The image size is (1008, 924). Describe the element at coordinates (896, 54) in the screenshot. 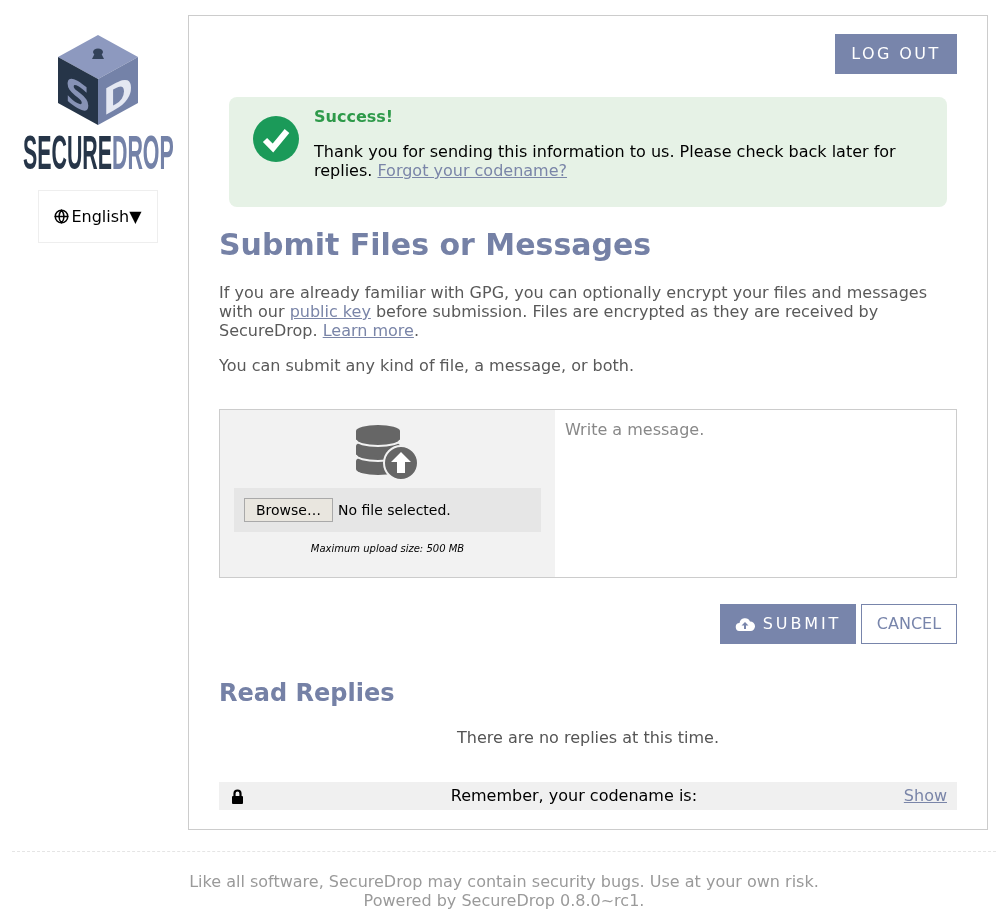

I see `logout-button: LOG OUT` at that location.